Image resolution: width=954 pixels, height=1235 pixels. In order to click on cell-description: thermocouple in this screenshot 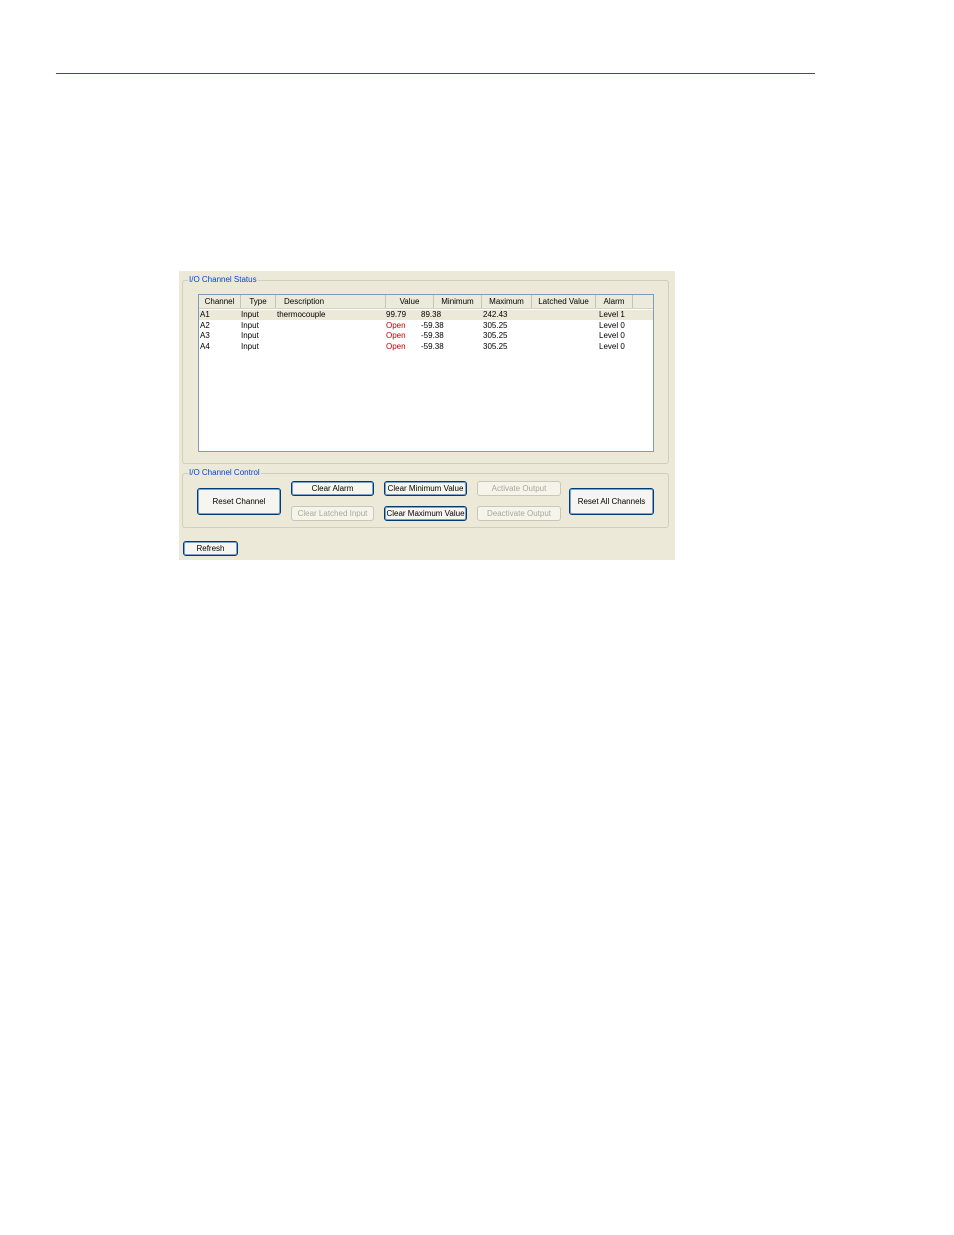, I will do `click(301, 314)`.